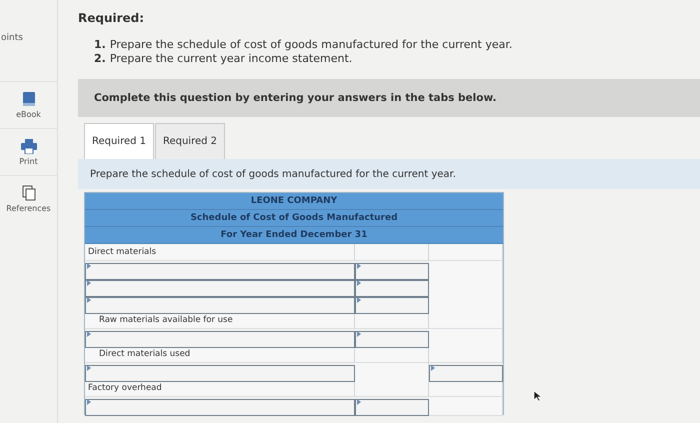 Image resolution: width=700 pixels, height=423 pixels. I want to click on sidebar-label: References, so click(28, 208).